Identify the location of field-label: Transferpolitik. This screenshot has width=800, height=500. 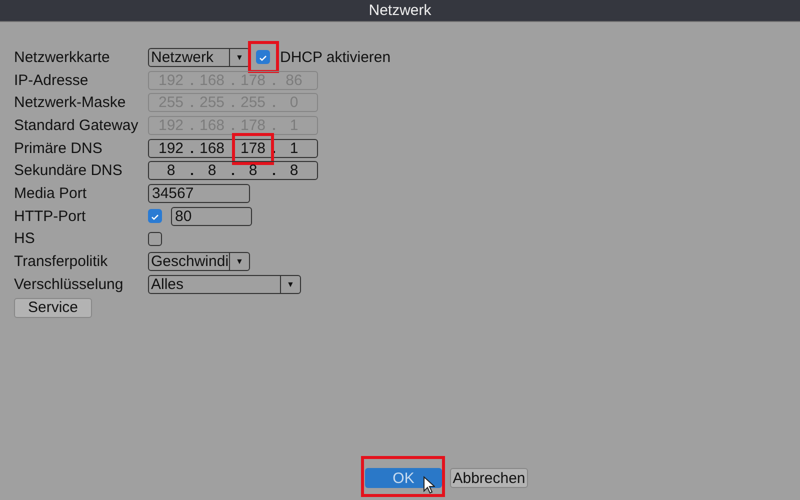
(61, 261).